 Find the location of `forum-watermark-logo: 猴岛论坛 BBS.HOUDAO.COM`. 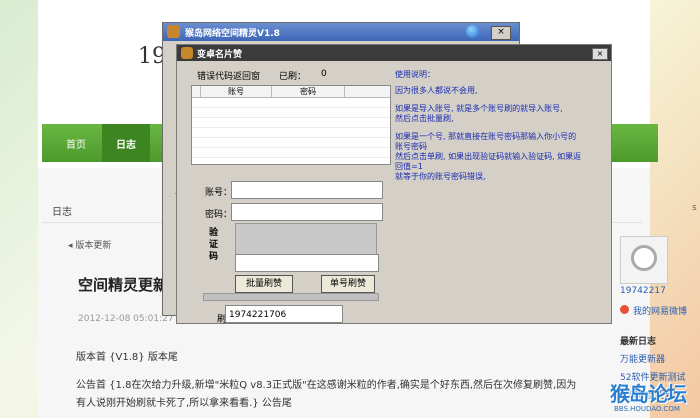

forum-watermark-logo: 猴岛论坛 BBS.HOUDAO.COM is located at coordinates (655, 398).